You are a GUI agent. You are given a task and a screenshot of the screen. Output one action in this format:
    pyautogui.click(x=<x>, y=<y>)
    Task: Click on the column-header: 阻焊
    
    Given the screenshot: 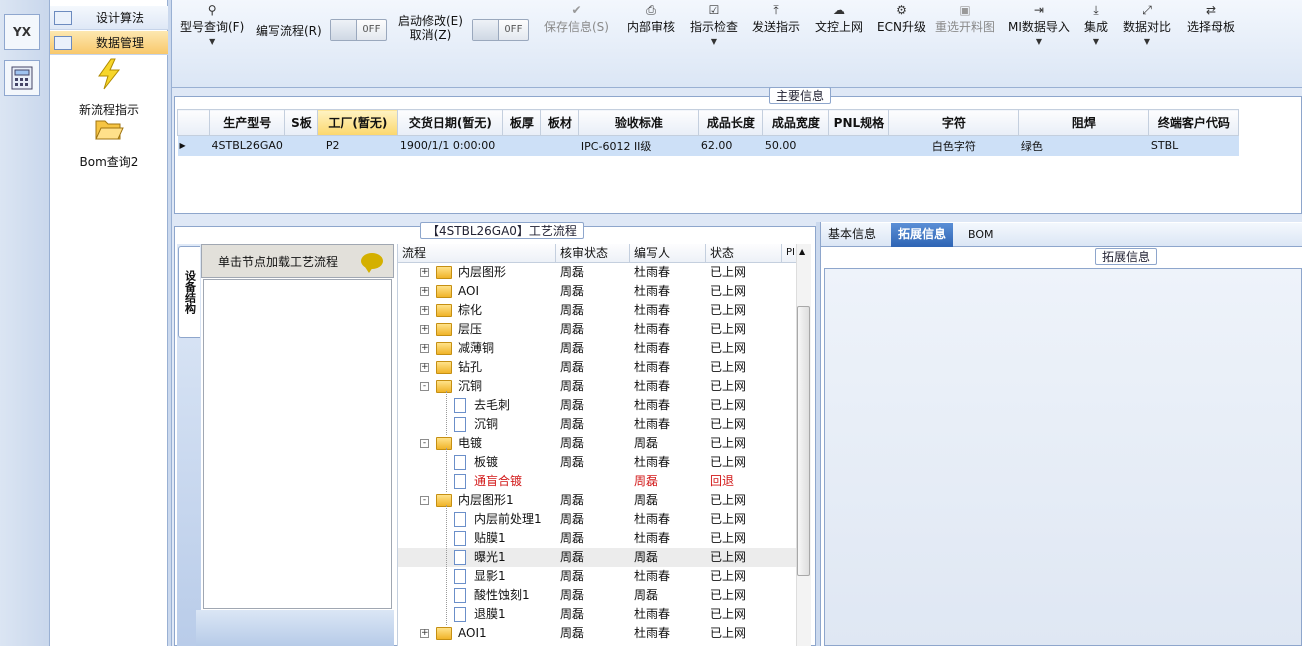 What is the action you would take?
    pyautogui.click(x=1084, y=122)
    